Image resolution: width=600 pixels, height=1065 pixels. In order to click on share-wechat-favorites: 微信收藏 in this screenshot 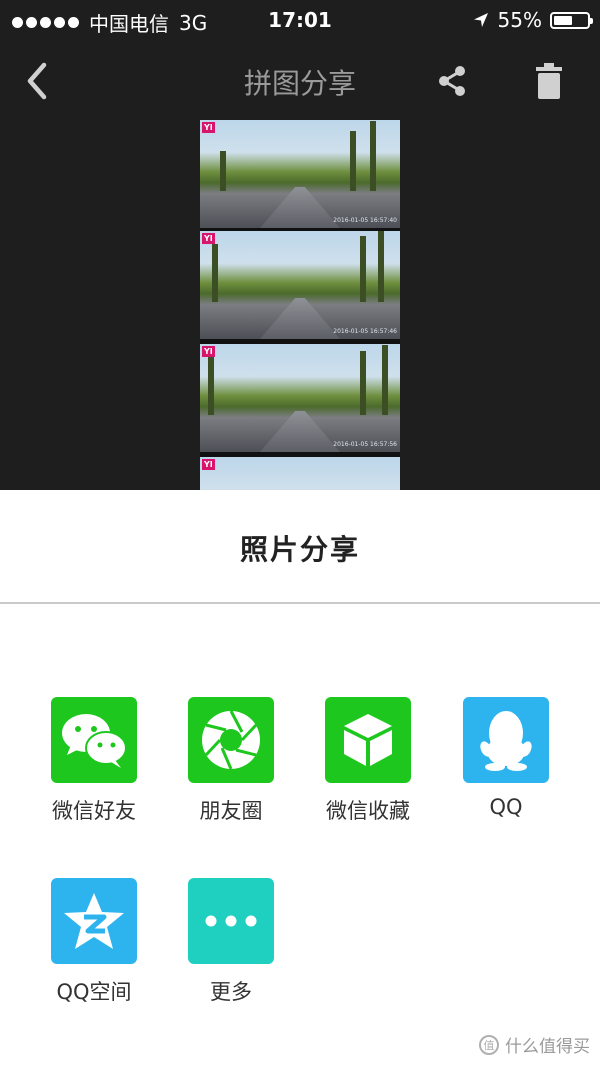, I will do `click(368, 761)`.